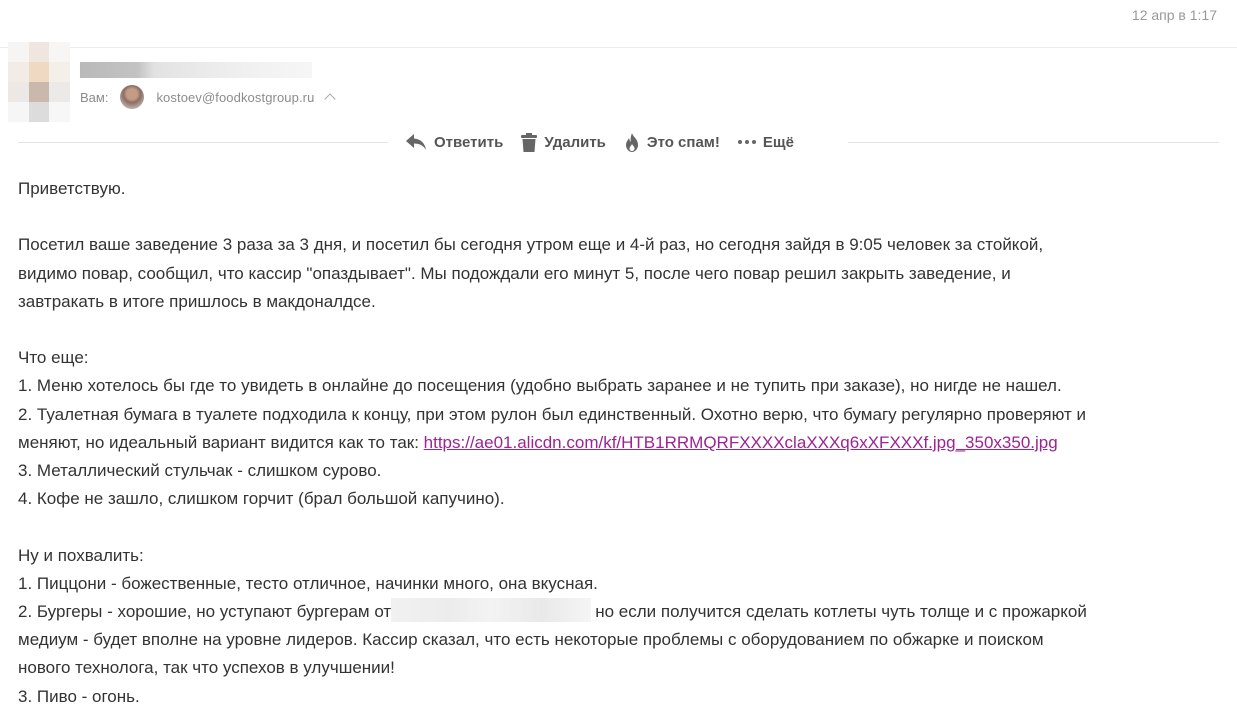  I want to click on message-toolbar: Ответить Удалить Это спам! Ещё, so click(618, 142).